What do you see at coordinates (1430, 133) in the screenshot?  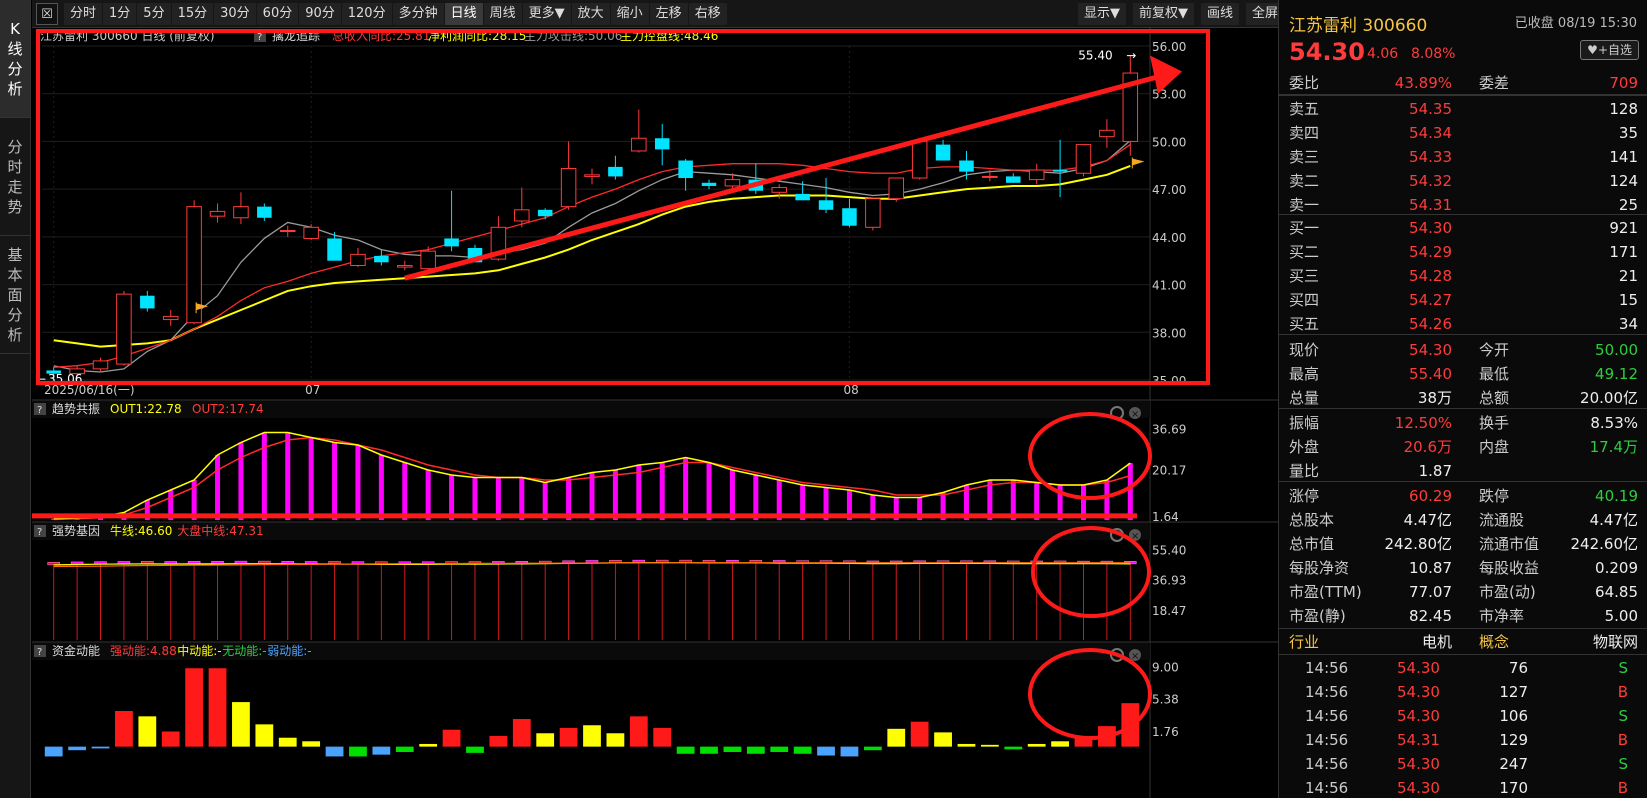 I see `ask-price: 54.34` at bounding box center [1430, 133].